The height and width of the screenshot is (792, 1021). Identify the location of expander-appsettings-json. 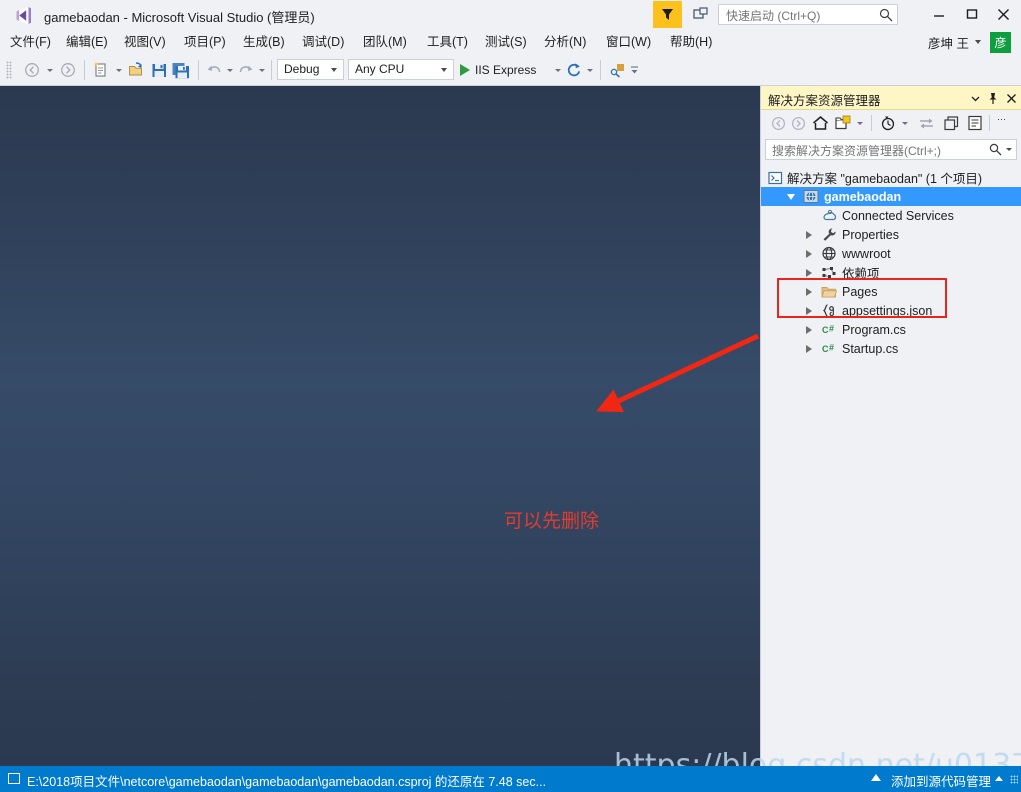
(809, 310).